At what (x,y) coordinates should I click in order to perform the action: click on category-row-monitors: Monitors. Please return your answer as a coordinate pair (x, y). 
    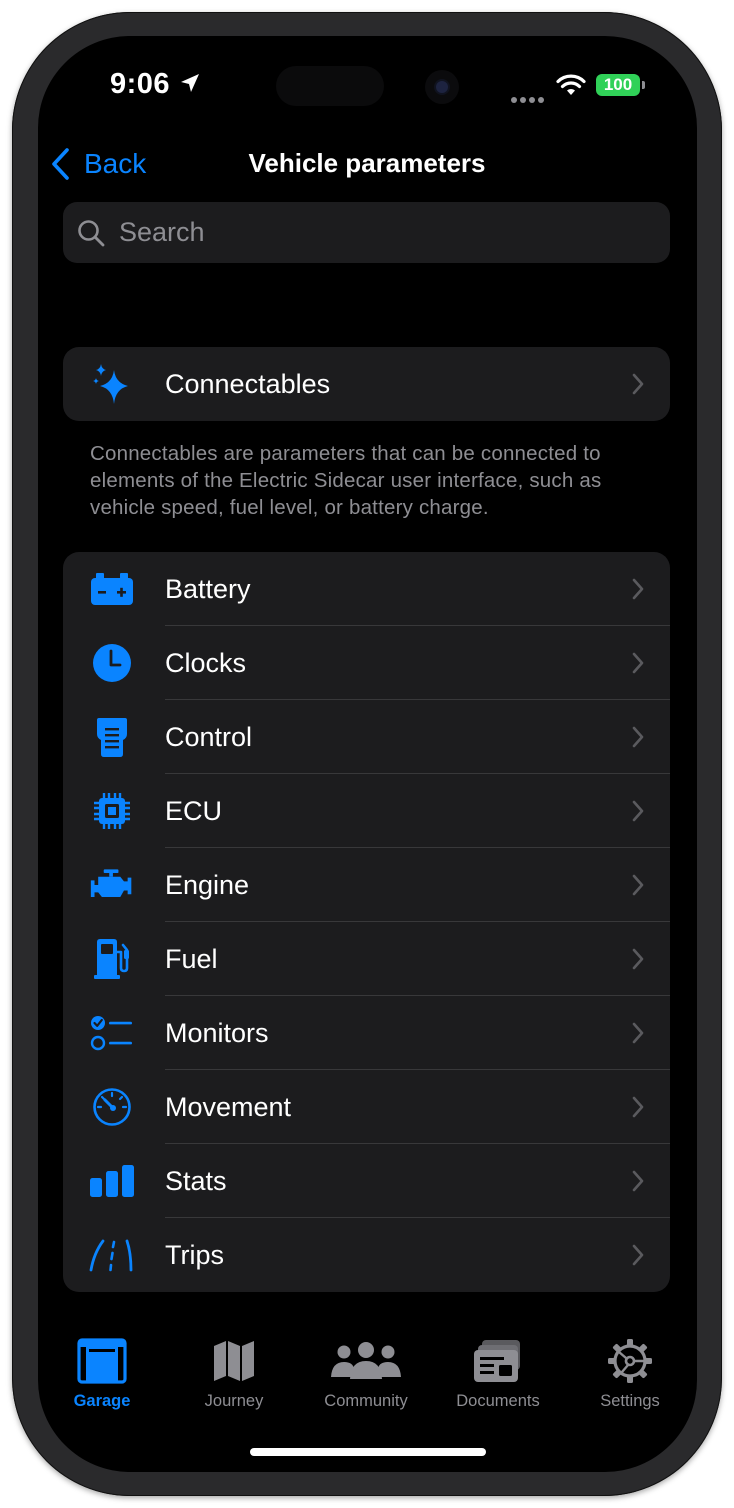
    Looking at the image, I should click on (366, 1033).